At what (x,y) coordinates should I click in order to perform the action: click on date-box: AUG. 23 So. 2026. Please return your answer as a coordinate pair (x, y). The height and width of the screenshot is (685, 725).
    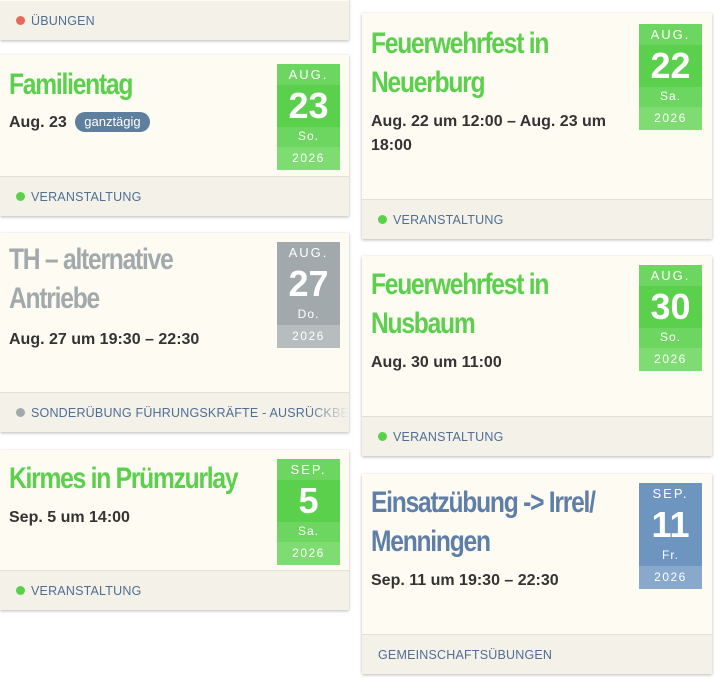
    Looking at the image, I should click on (308, 117).